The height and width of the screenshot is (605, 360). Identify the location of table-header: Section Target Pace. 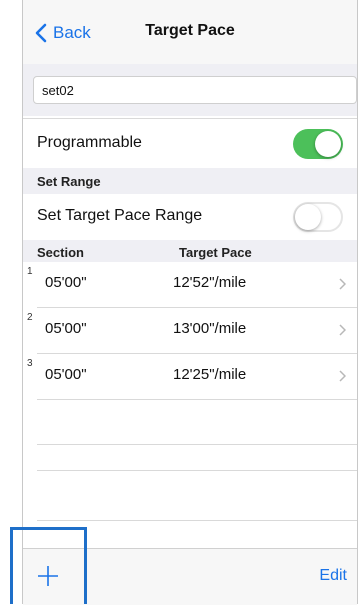
(190, 251).